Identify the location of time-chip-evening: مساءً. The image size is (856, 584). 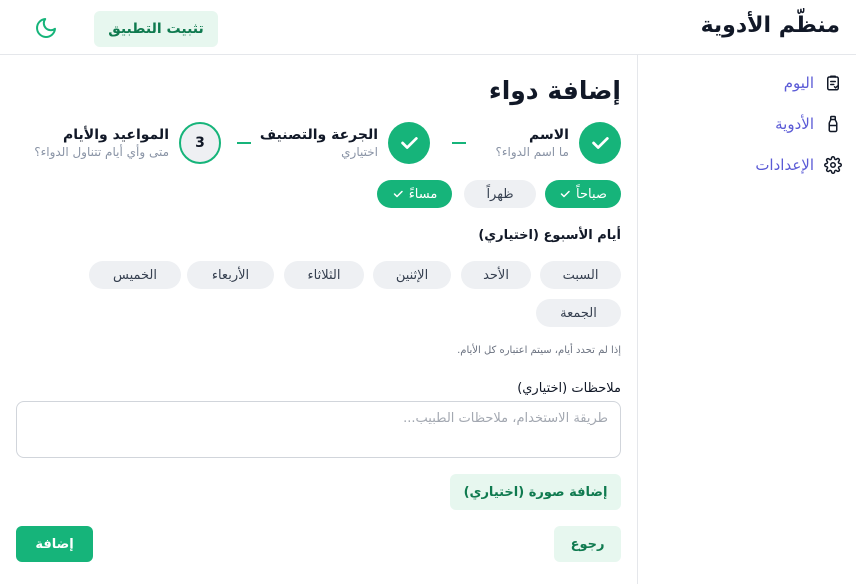
(414, 194).